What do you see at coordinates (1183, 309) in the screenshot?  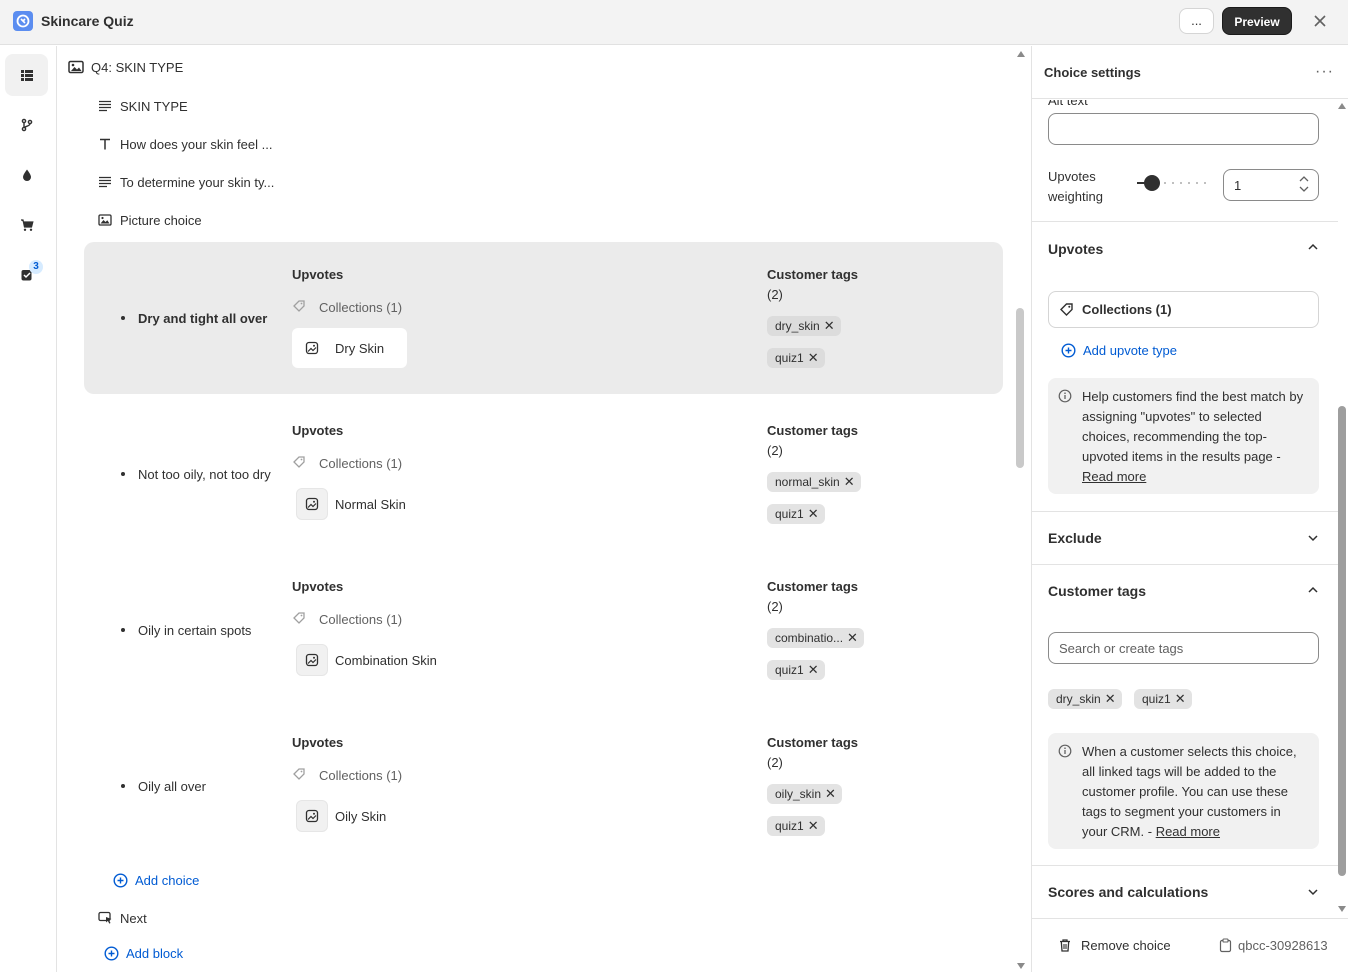 I see `upvote-collections-row: Collections (1)` at bounding box center [1183, 309].